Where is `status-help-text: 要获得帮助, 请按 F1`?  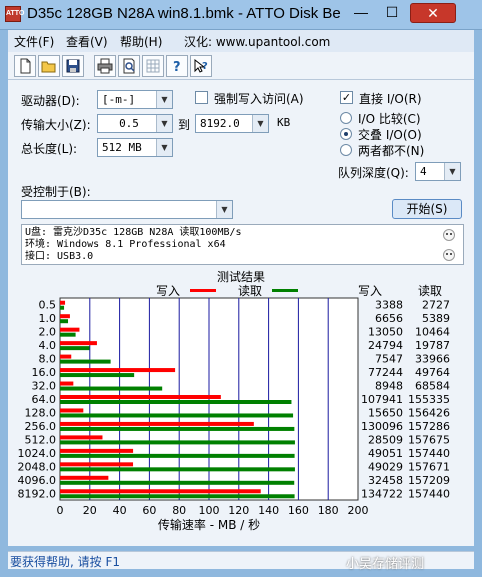 status-help-text: 要获得帮助, 请按 F1 is located at coordinates (65, 562).